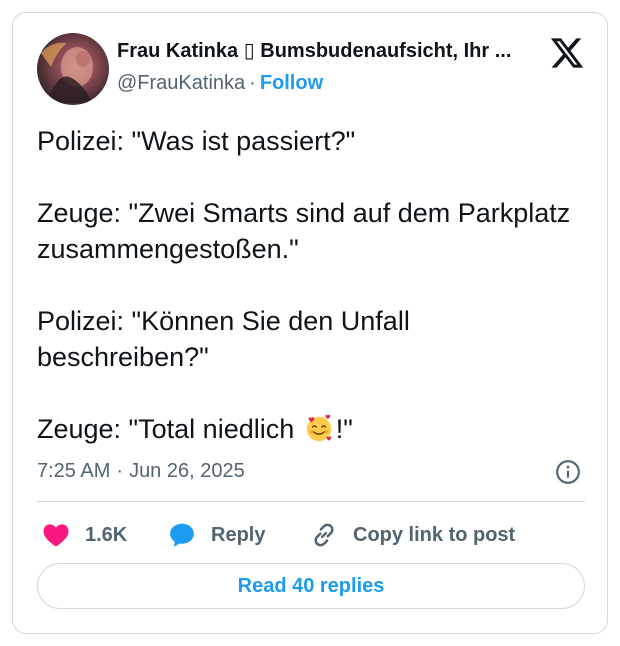  I want to click on copy-link-button: Copy link to post, so click(412, 535).